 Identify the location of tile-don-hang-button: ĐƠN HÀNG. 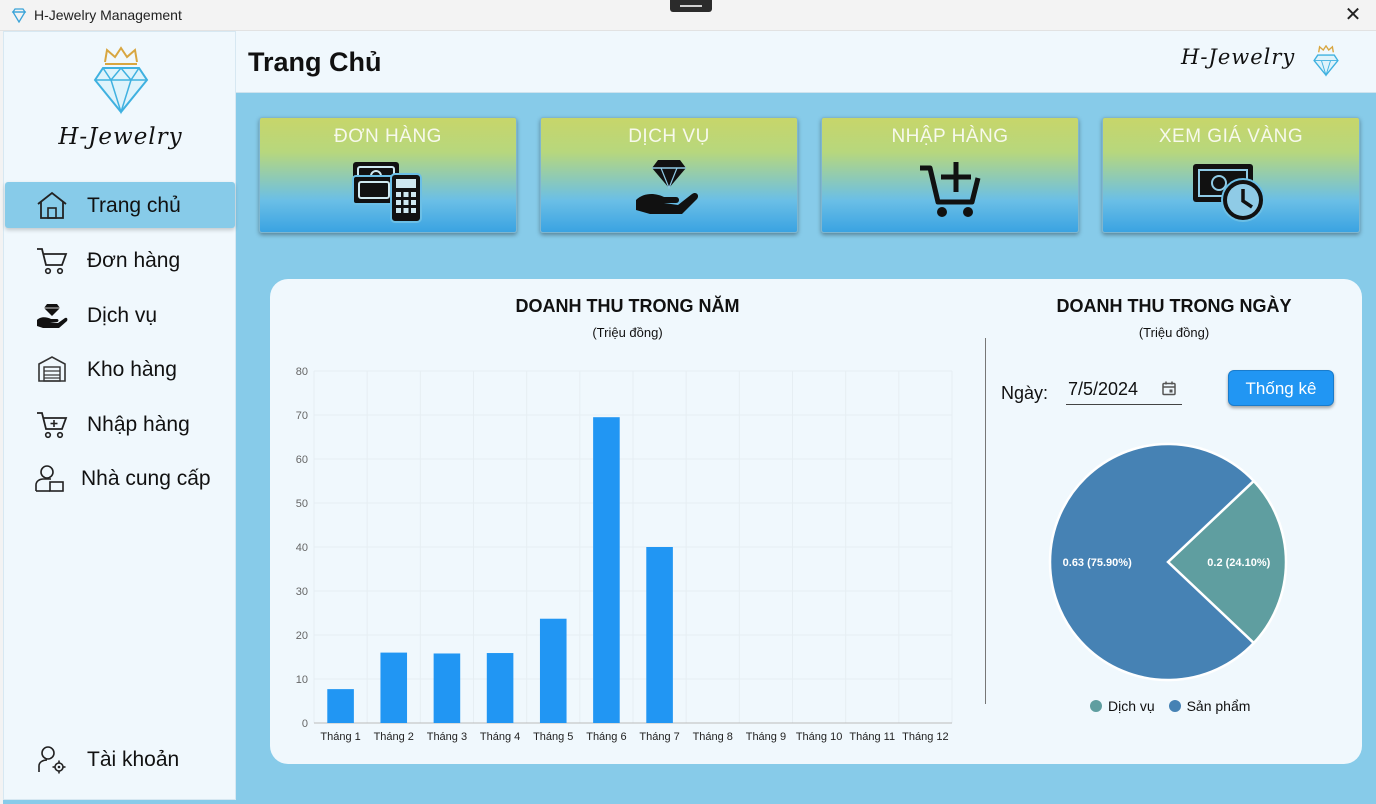
(388, 175).